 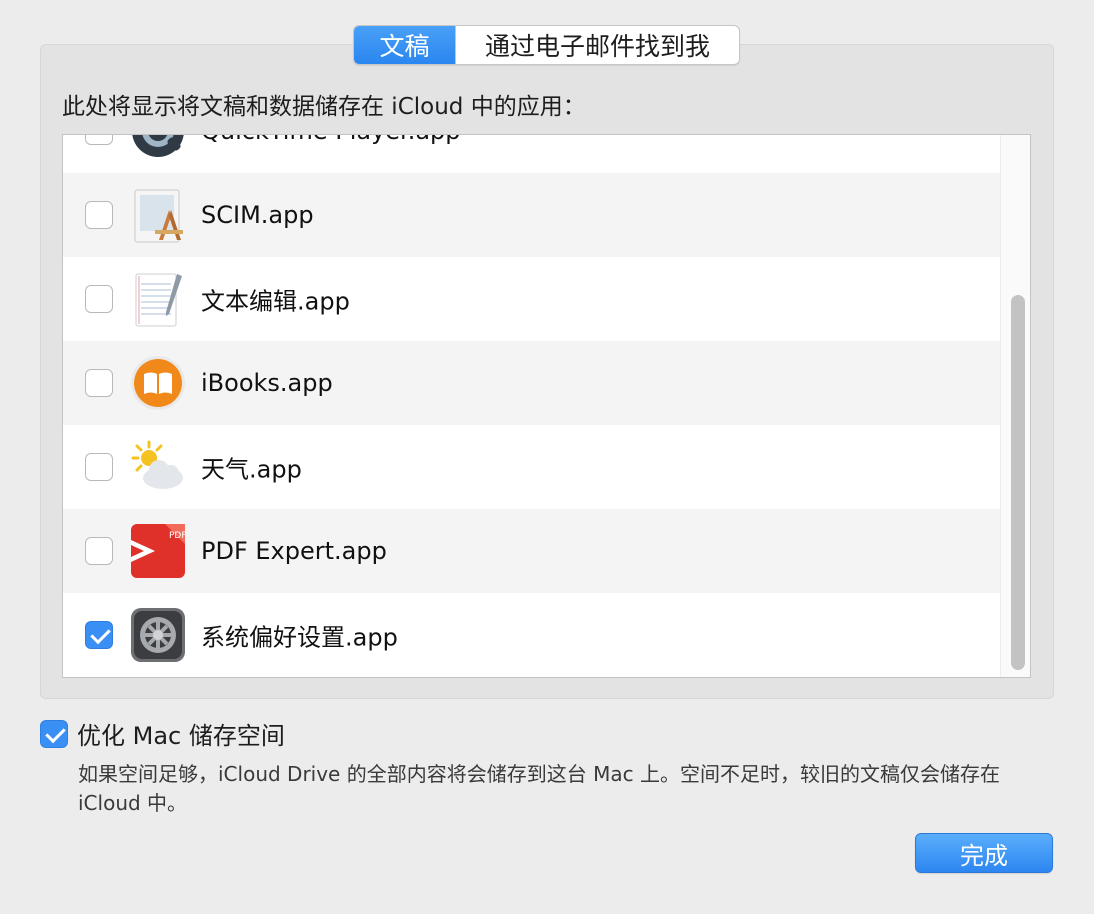 What do you see at coordinates (178, 536) in the screenshot?
I see `svg-text: PDF` at bounding box center [178, 536].